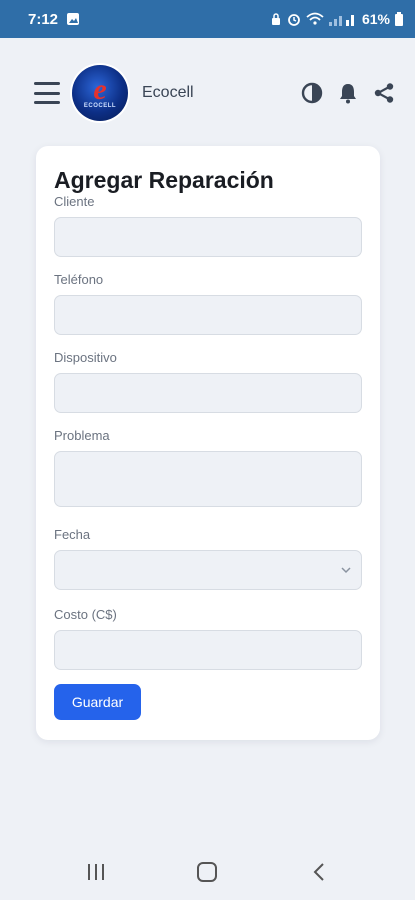 The width and height of the screenshot is (415, 900). Describe the element at coordinates (208, 315) in the screenshot. I see `telefono-input` at that location.